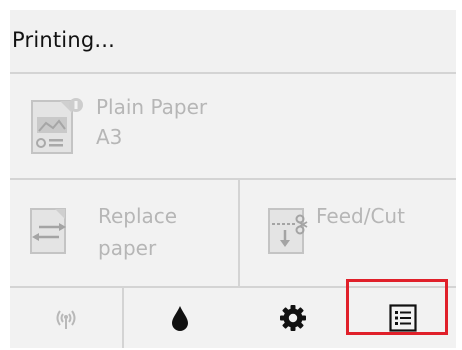 Image resolution: width=462 pixels, height=350 pixels. I want to click on list-menu-icon, so click(403, 318).